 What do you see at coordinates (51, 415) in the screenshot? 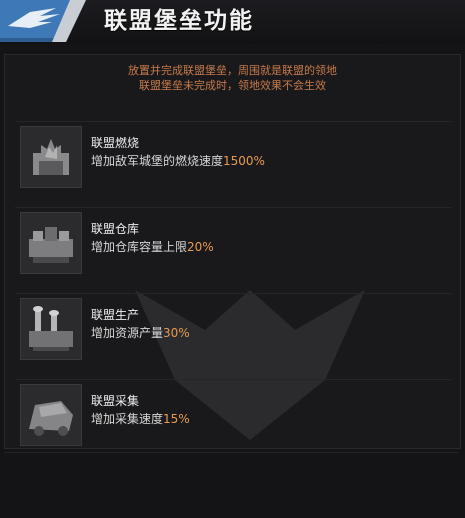
I see `gathering-icon` at bounding box center [51, 415].